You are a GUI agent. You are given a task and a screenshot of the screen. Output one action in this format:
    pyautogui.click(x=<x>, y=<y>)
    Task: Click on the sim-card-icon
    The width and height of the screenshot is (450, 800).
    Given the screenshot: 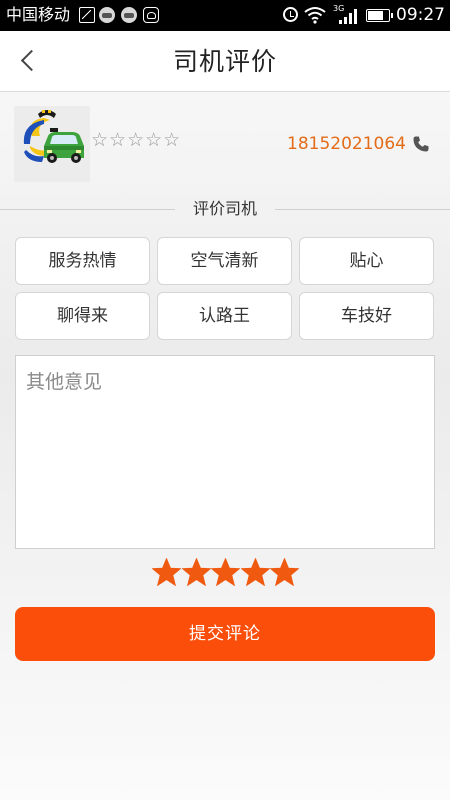 What is the action you would take?
    pyautogui.click(x=87, y=15)
    